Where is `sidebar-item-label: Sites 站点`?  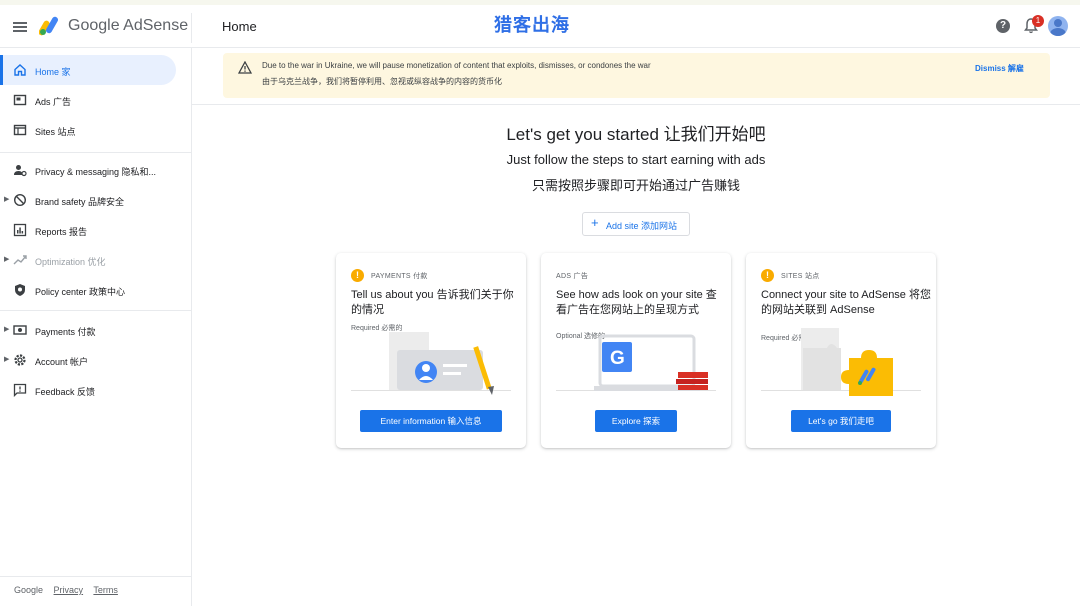
sidebar-item-label: Sites 站点 is located at coordinates (55, 132).